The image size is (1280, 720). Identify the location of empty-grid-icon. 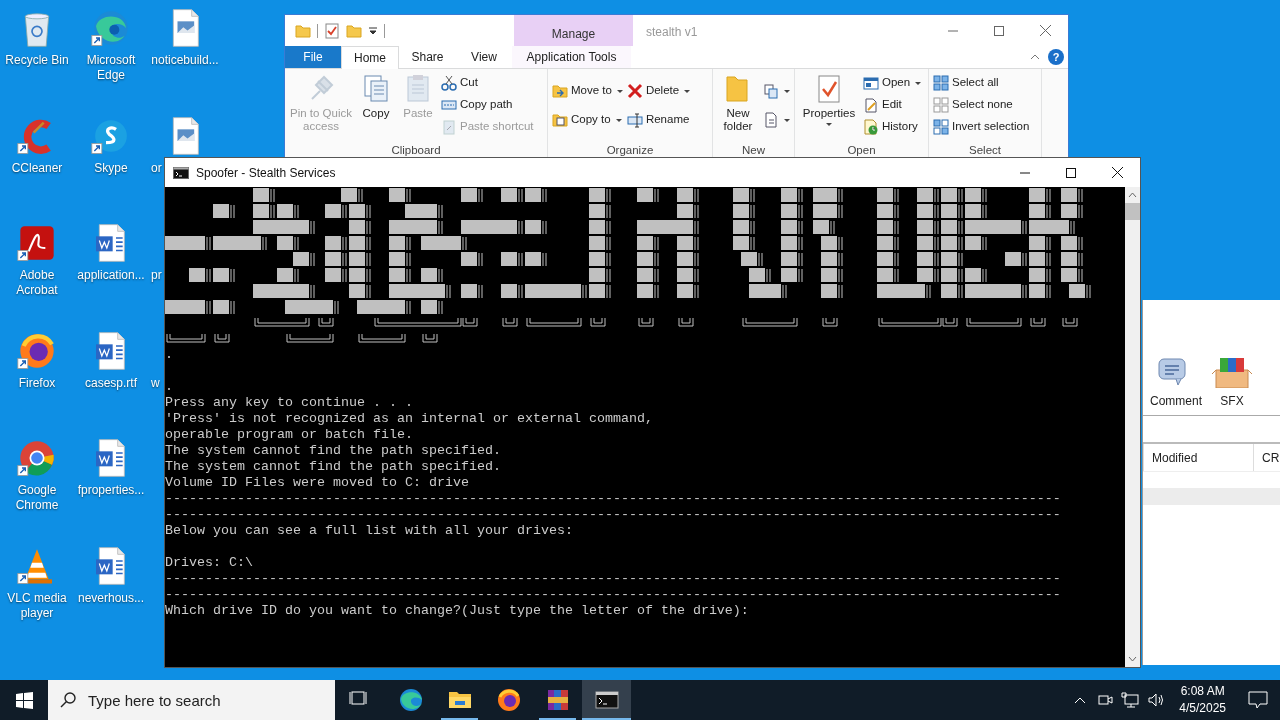
(941, 105).